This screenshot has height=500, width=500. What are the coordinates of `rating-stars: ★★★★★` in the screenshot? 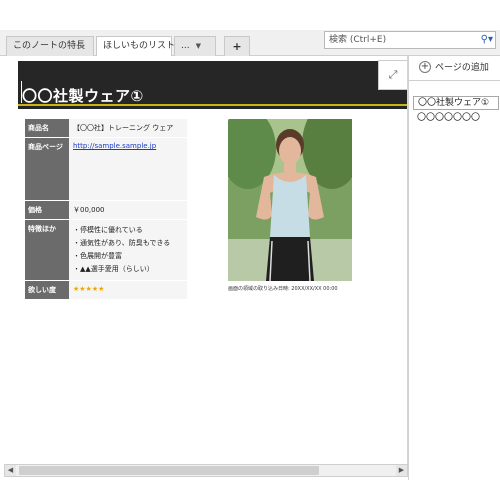 It's located at (89, 289).